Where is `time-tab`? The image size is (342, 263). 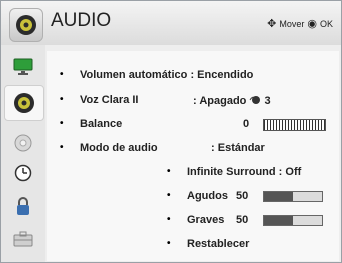 time-tab is located at coordinates (23, 173).